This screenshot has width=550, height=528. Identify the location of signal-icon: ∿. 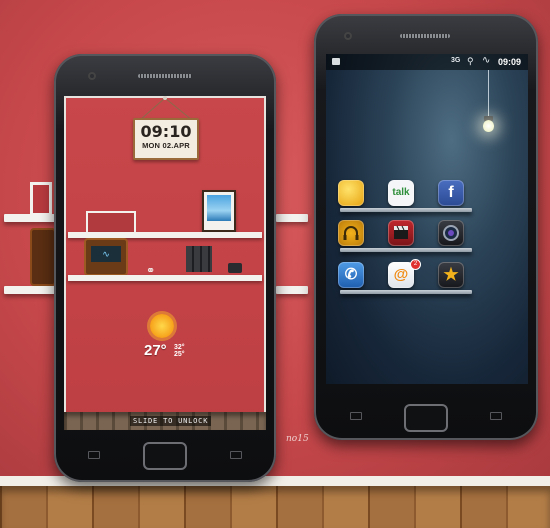
(486, 60).